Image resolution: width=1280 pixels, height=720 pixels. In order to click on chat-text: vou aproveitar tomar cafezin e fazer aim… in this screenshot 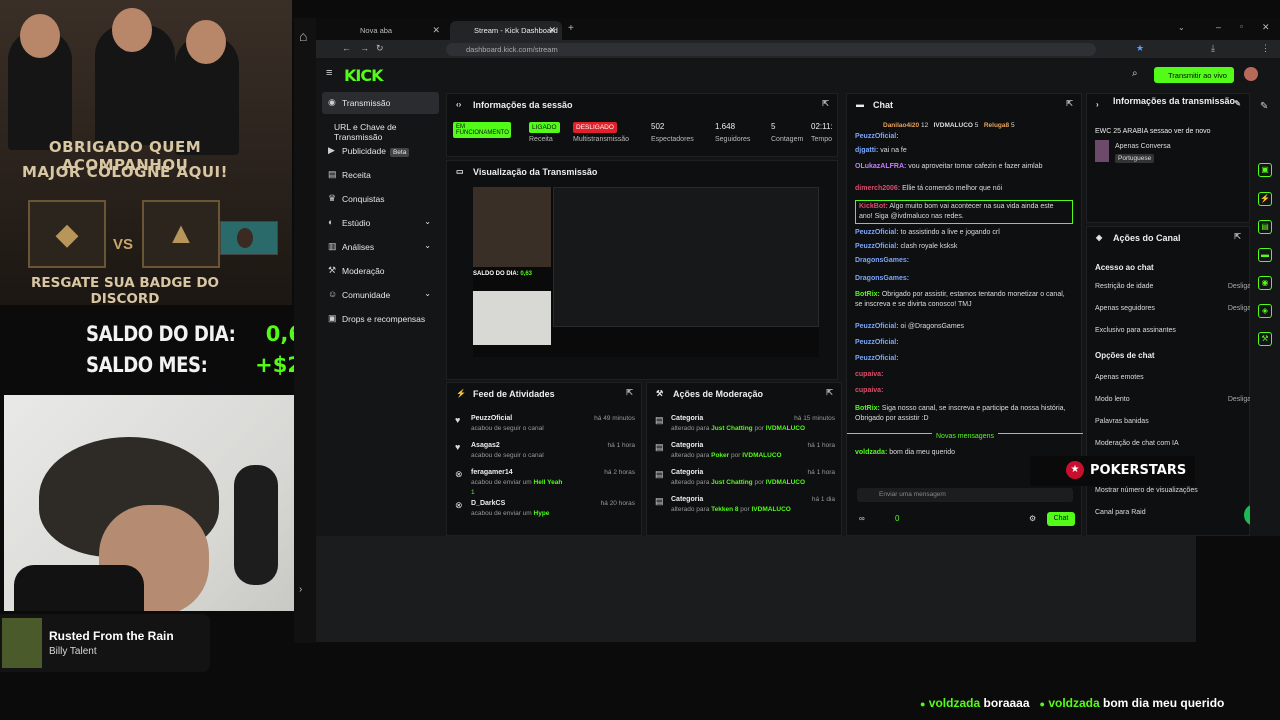, I will do `click(975, 166)`.